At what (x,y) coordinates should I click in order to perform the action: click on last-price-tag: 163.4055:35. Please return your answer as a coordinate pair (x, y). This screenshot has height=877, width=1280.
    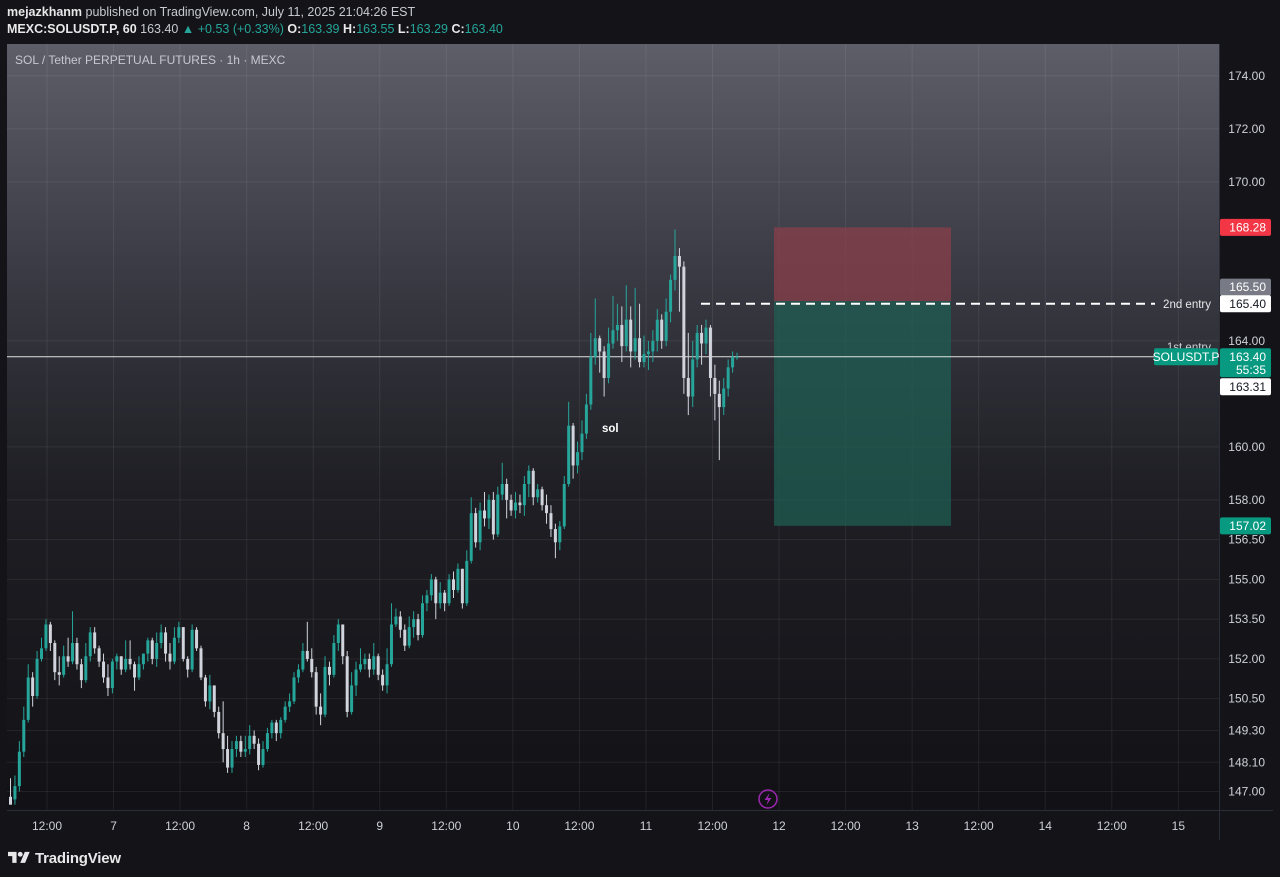
    Looking at the image, I should click on (1245, 363).